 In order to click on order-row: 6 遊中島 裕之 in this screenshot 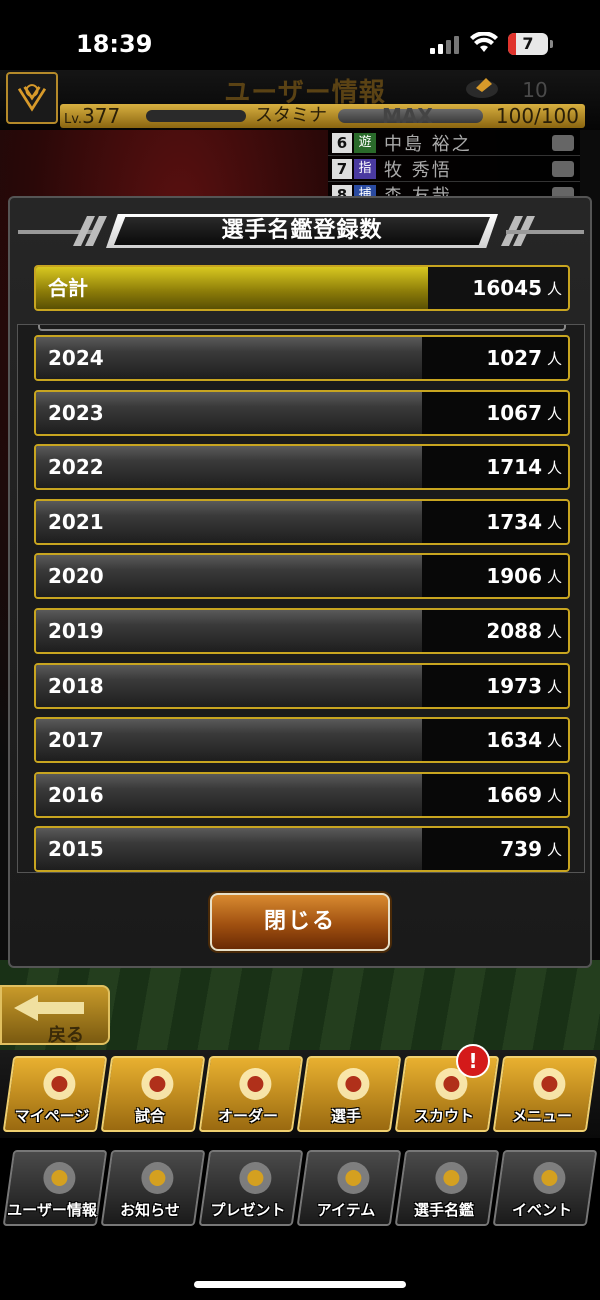, I will do `click(454, 143)`.